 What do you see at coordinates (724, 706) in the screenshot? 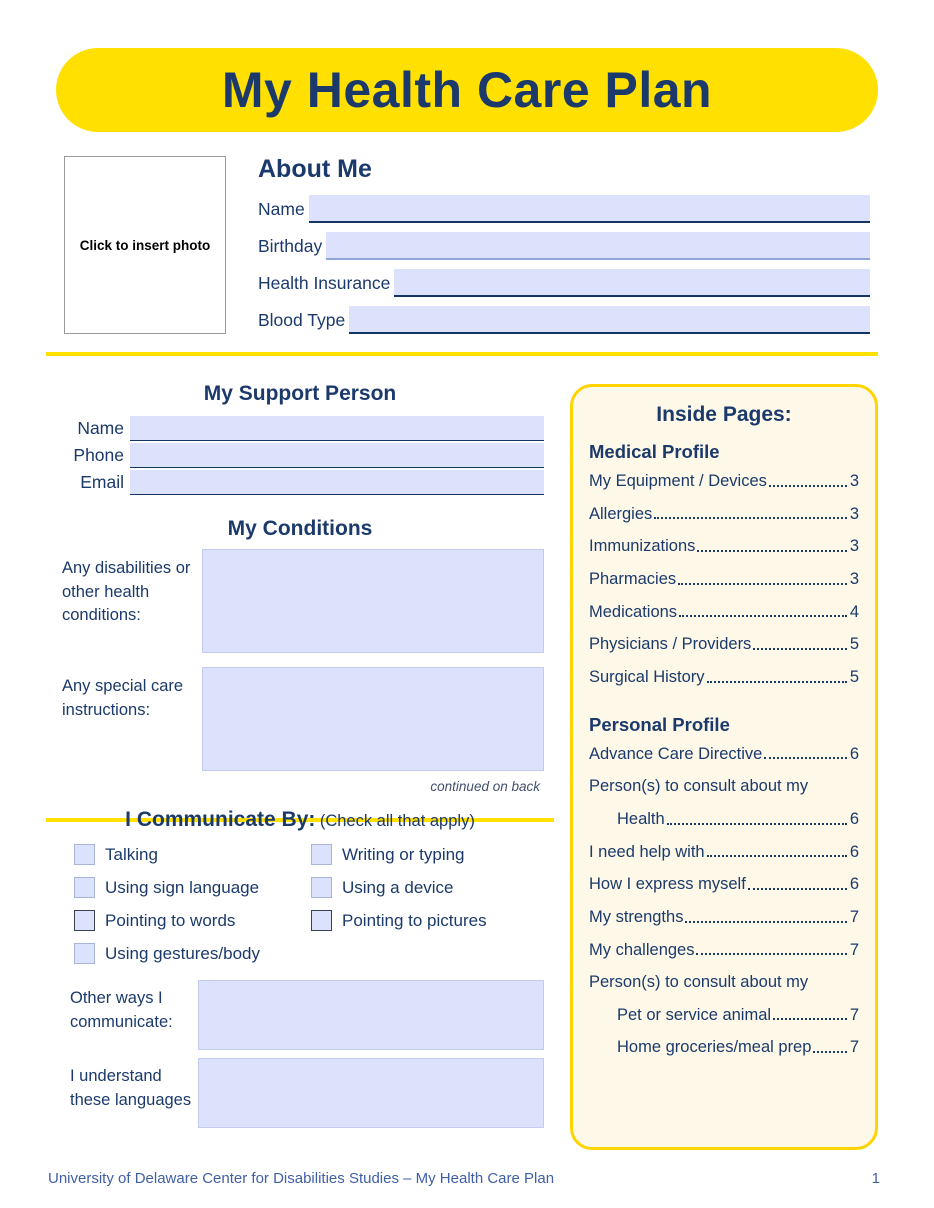
I see `toc-group-spacer` at bounding box center [724, 706].